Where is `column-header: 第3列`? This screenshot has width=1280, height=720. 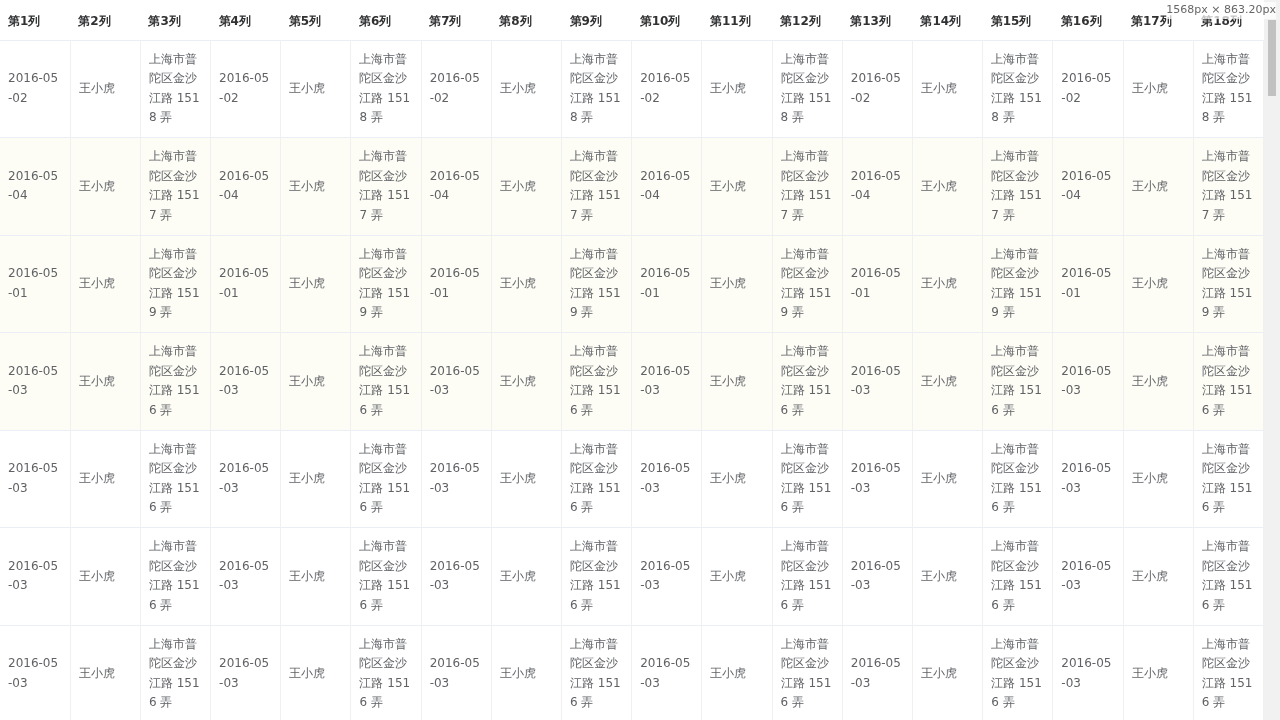
column-header: 第3列 is located at coordinates (164, 20).